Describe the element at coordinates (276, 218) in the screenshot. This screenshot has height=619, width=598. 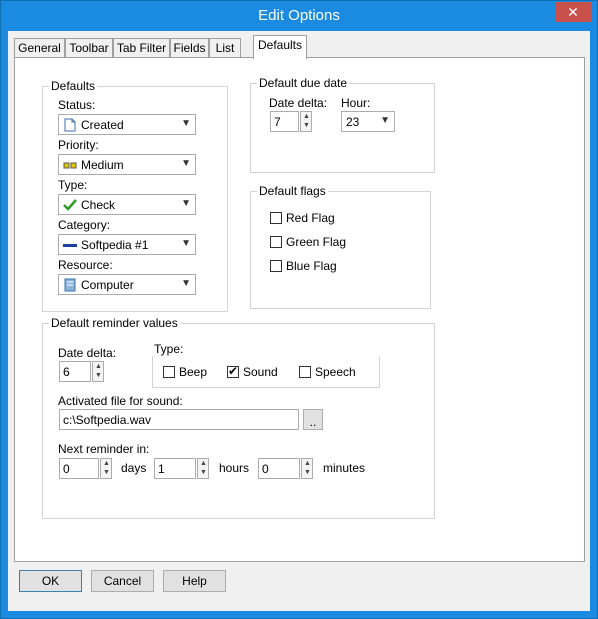
I see `red-flag-checkbox` at that location.